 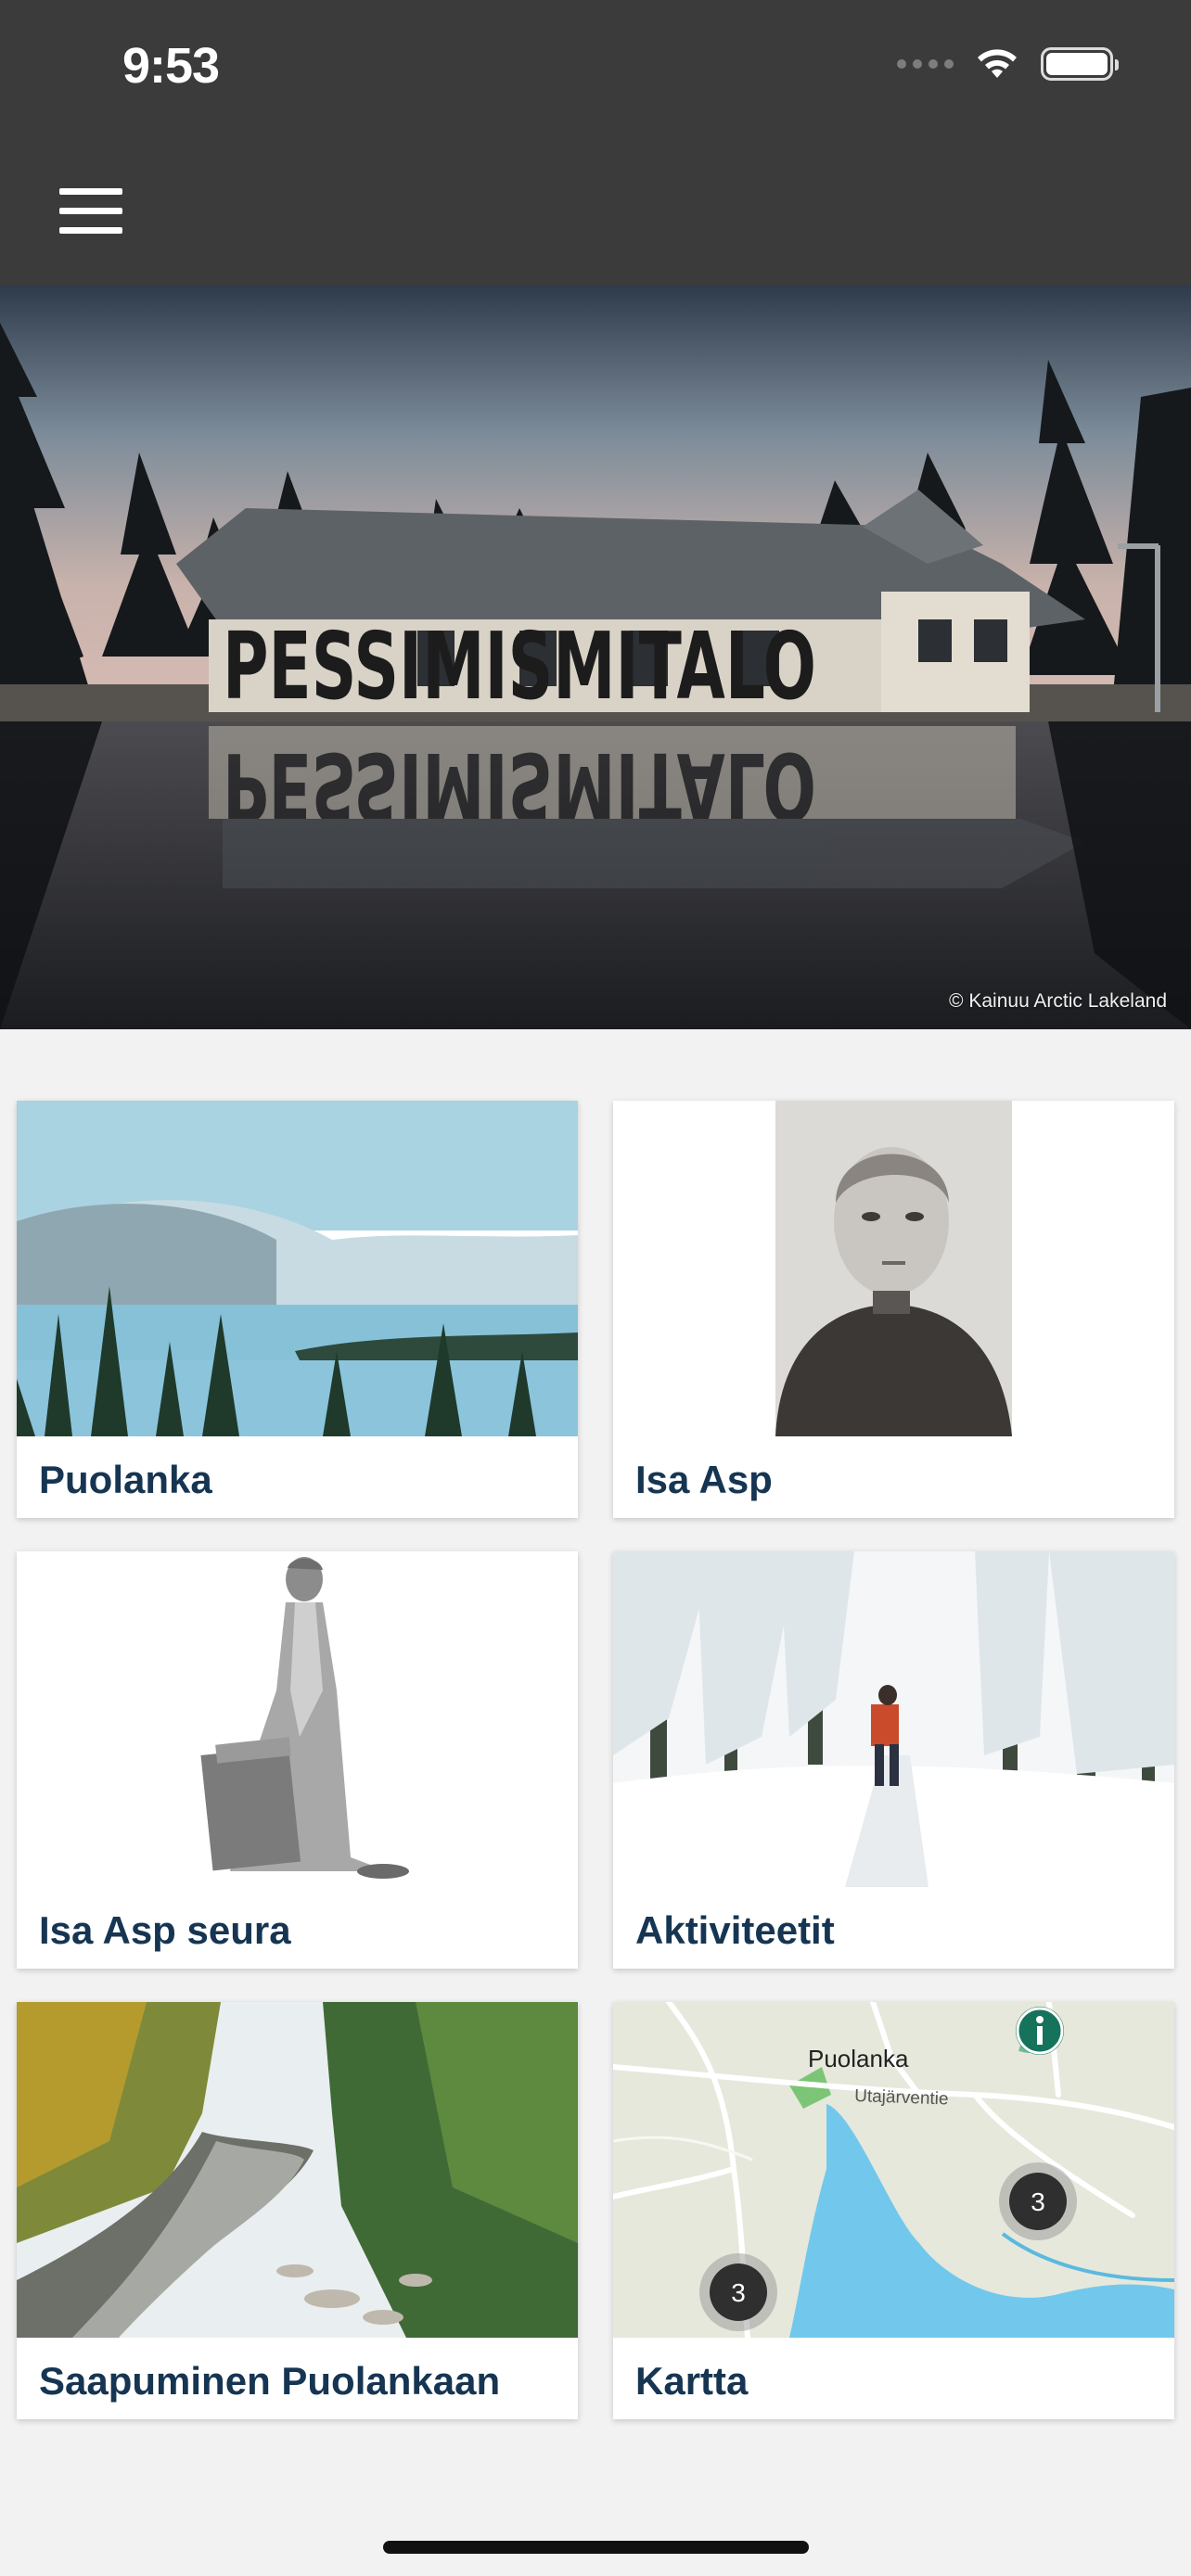 What do you see at coordinates (596, 2547) in the screenshot?
I see `home-indicator` at bounding box center [596, 2547].